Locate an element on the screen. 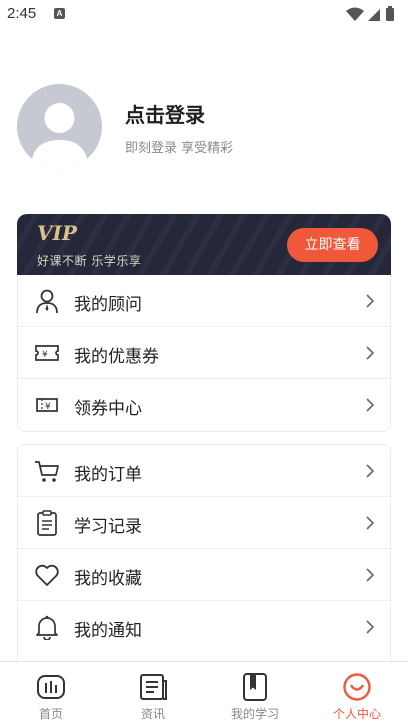 The height and width of the screenshot is (725, 408). clipboard-icon is located at coordinates (47, 523).